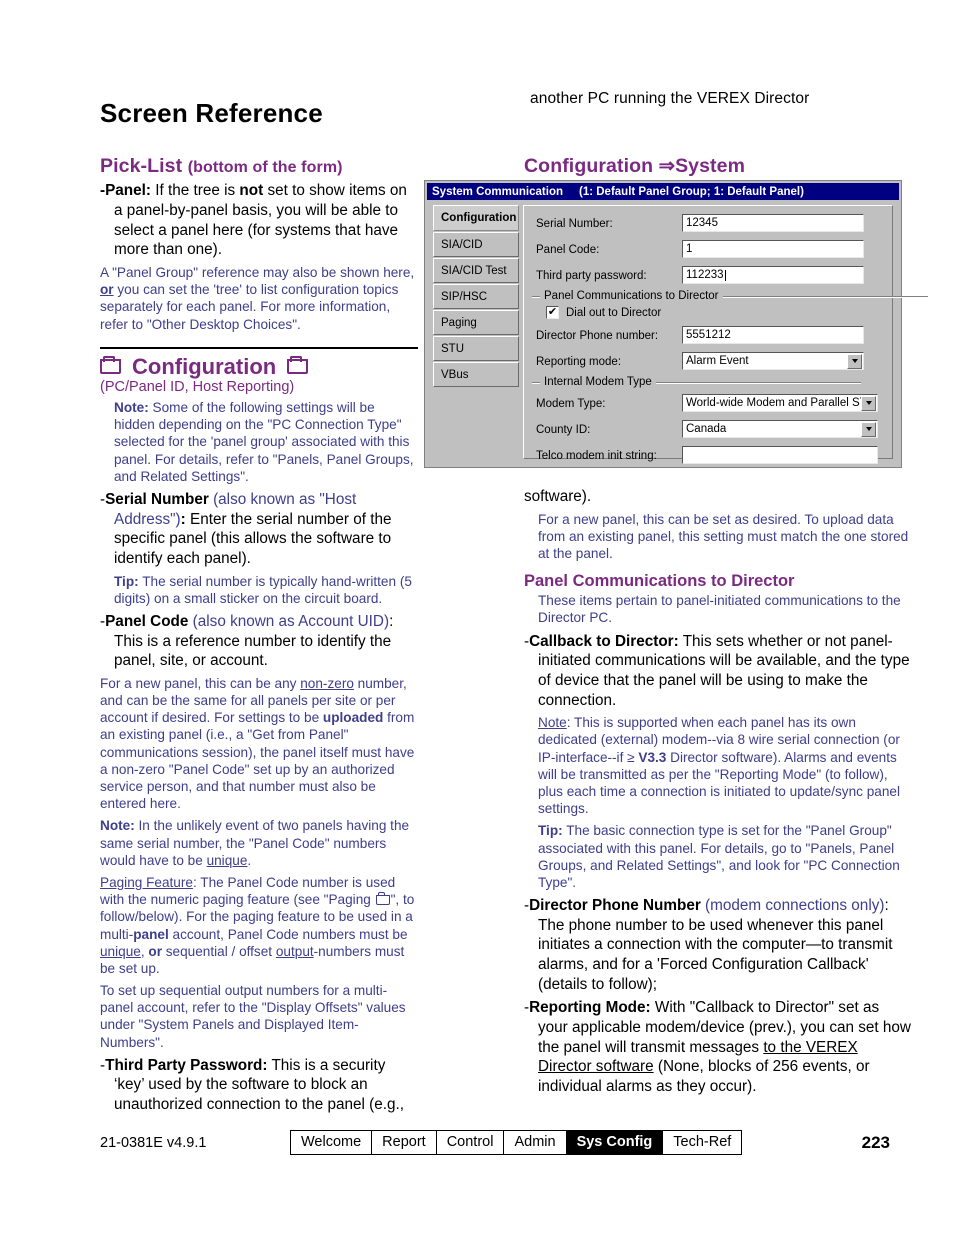 The image size is (954, 1235). Describe the element at coordinates (146, 882) in the screenshot. I see `paging-feature-label: Paging Feature` at that location.